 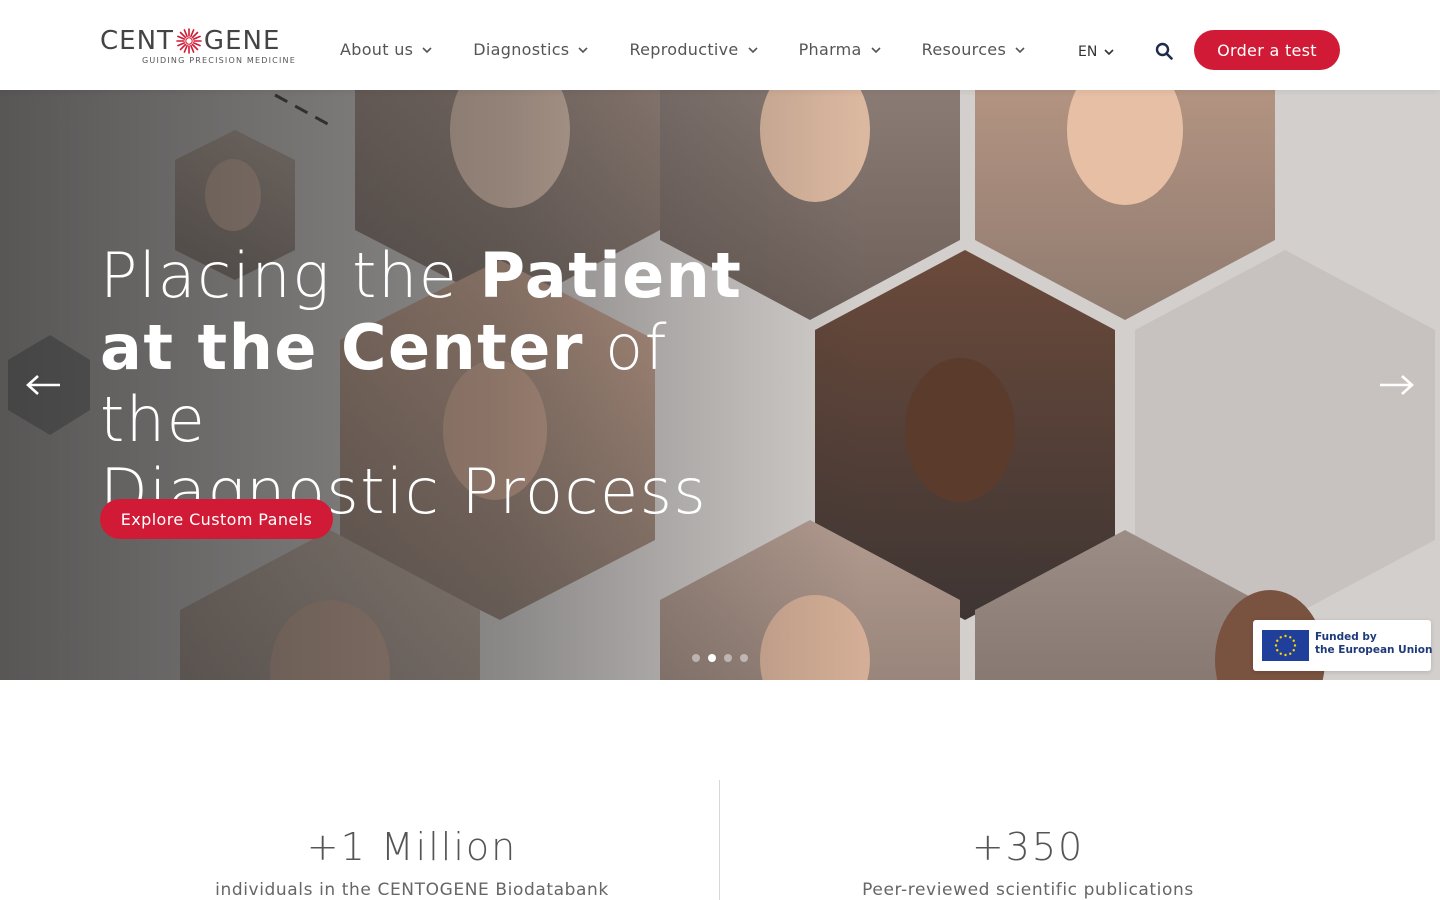 I want to click on eu-flag-icon, so click(x=1285, y=645).